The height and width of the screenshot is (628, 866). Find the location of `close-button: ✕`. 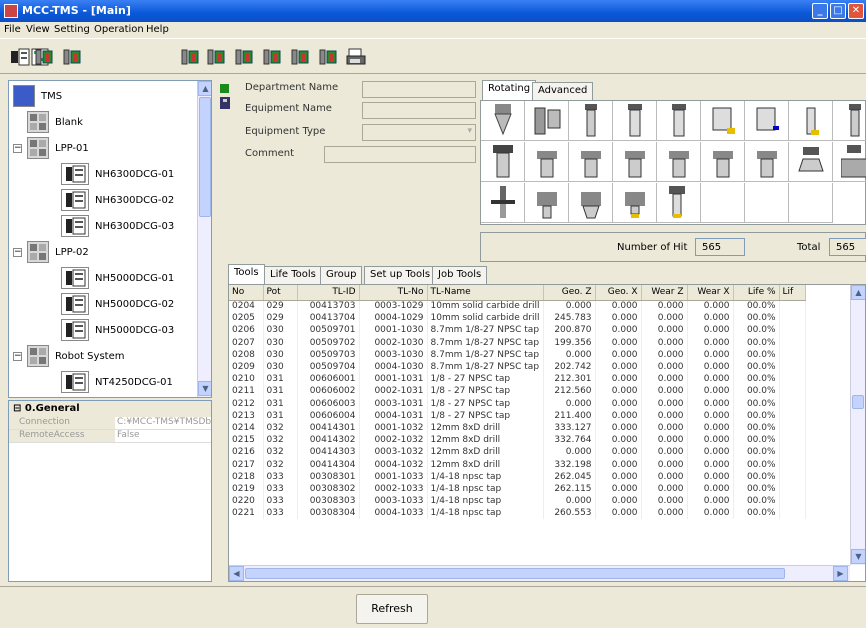

close-button: ✕ is located at coordinates (856, 11).